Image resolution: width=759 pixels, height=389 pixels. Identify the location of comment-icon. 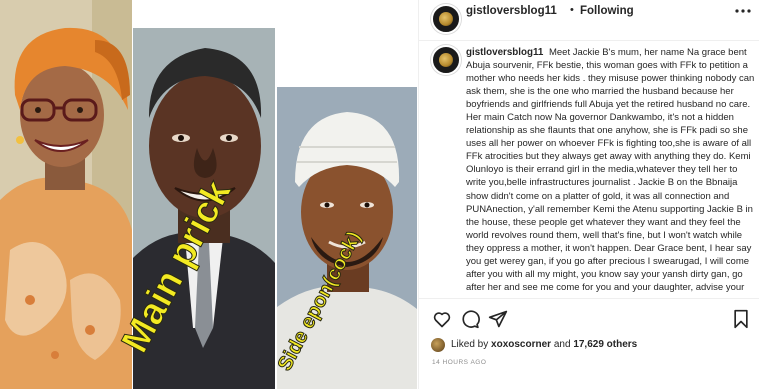
(470, 321).